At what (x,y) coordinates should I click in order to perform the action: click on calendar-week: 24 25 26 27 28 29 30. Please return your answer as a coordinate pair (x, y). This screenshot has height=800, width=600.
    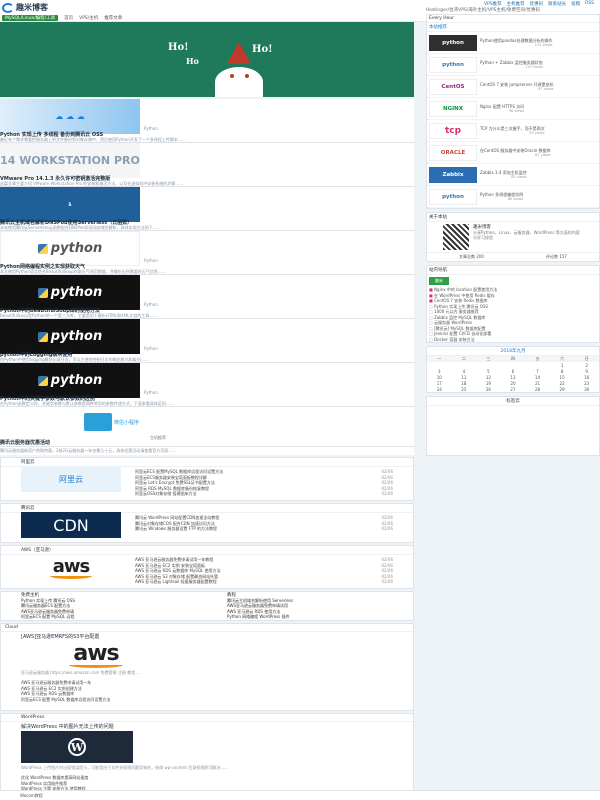
    Looking at the image, I should click on (513, 389).